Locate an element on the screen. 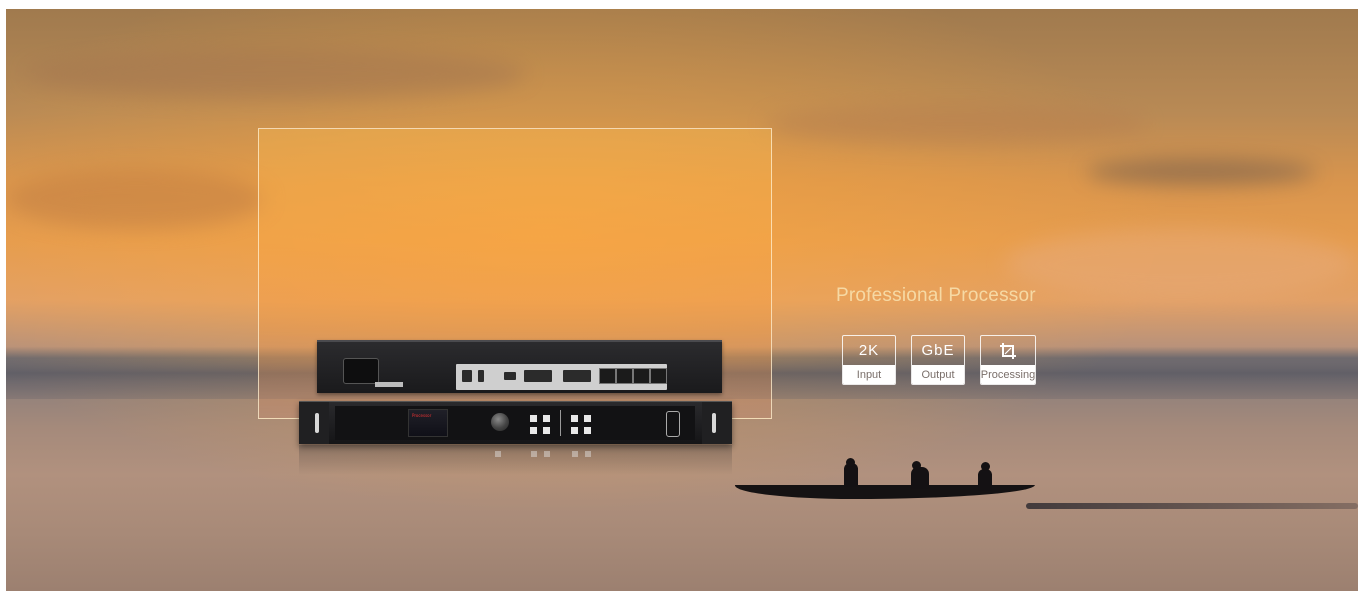 The height and width of the screenshot is (591, 1358). badge-label: Input is located at coordinates (869, 374).